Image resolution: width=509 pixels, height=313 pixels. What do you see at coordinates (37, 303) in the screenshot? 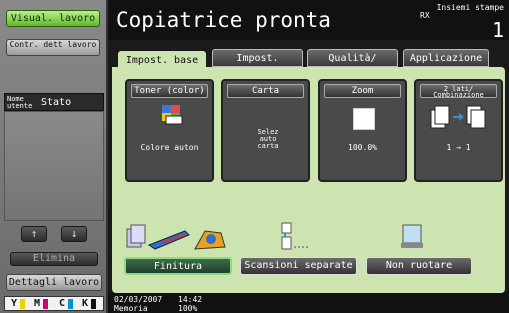
I see `toner-m-label: M` at bounding box center [37, 303].